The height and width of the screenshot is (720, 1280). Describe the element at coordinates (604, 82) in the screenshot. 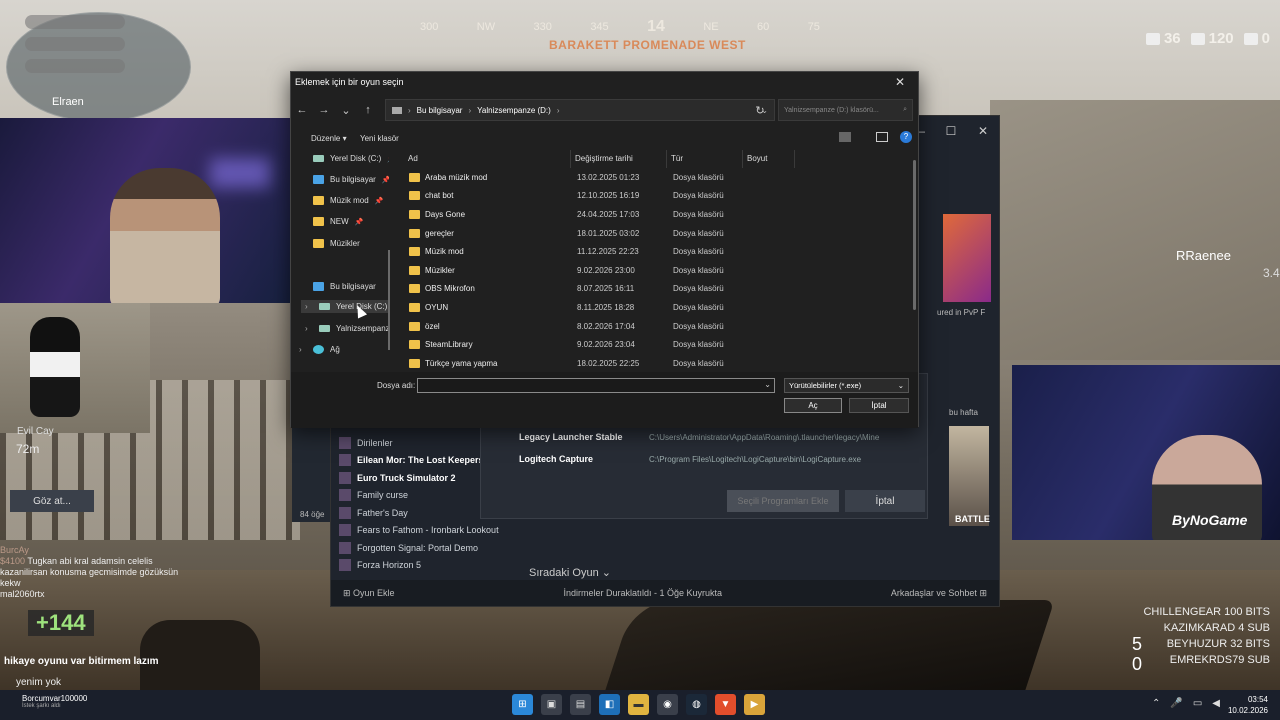

I see `dialog-titlebar: Eklemek için bir oyun seçin ✕` at that location.